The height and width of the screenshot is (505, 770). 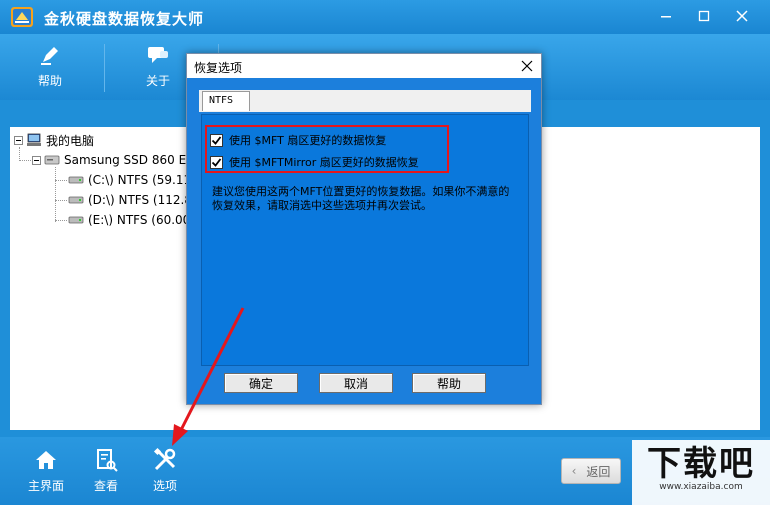 I want to click on tree-node-disk: Samsung SSD 860 EV, so click(x=113, y=160).